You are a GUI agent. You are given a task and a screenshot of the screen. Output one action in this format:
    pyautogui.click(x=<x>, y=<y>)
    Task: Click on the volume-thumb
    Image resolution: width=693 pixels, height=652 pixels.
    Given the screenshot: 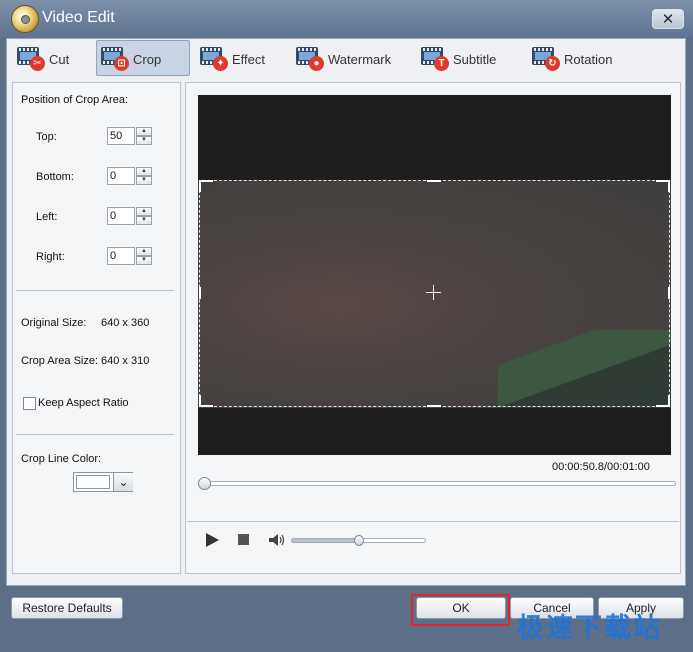 What is the action you would take?
    pyautogui.click(x=358, y=540)
    